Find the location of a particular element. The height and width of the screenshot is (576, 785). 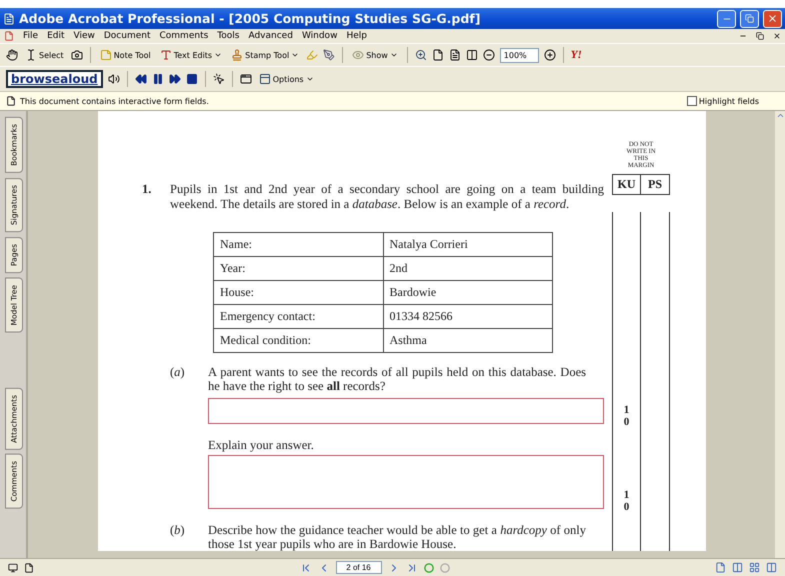

stamp-tool-button: Stamp Tool is located at coordinates (265, 55).